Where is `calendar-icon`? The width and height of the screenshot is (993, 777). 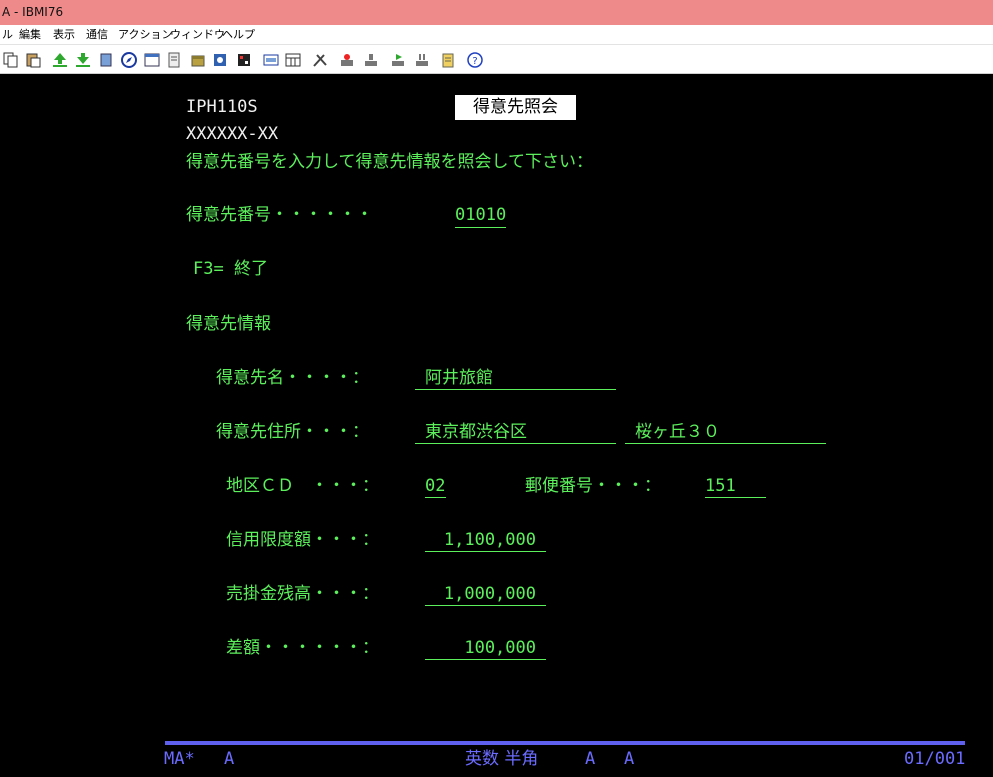
calendar-icon is located at coordinates (293, 60).